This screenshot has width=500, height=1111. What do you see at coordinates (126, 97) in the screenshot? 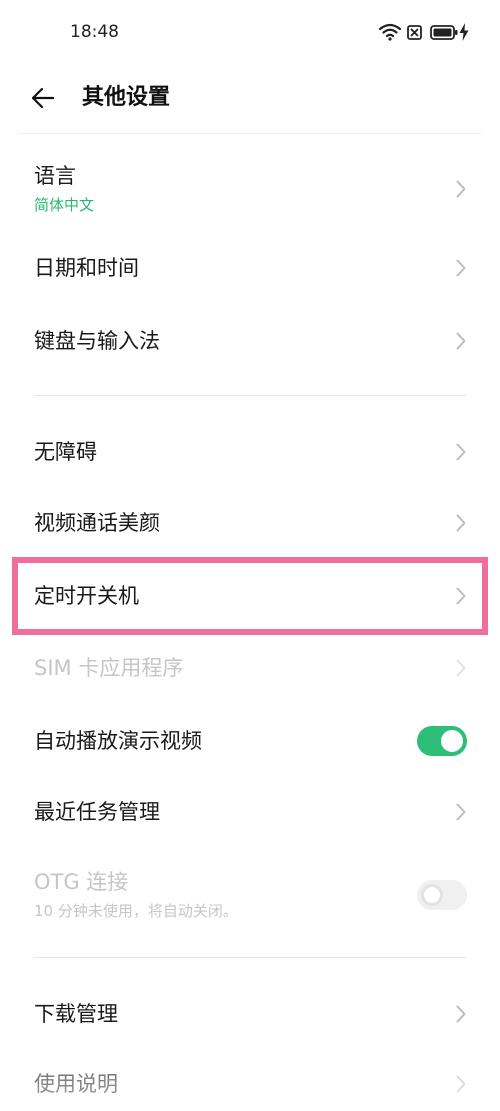
I see `page-title: 其他设置` at bounding box center [126, 97].